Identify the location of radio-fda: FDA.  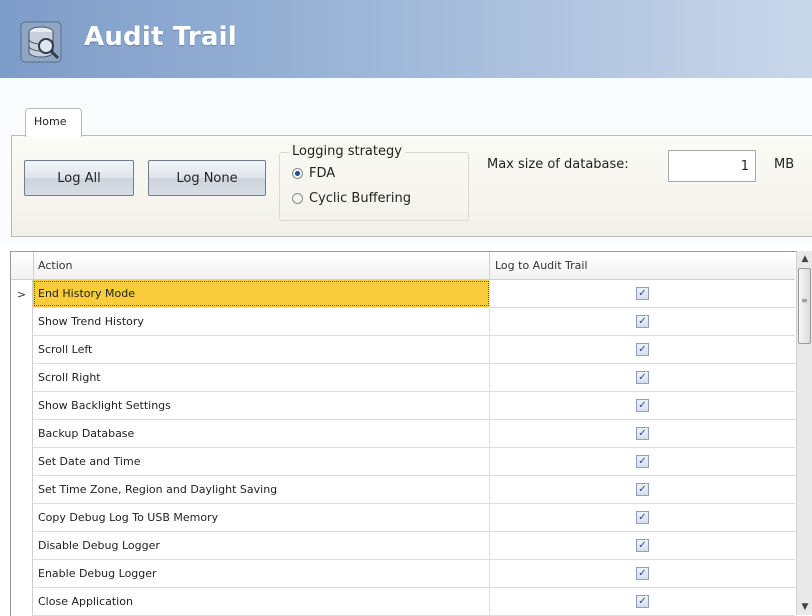
(313, 173).